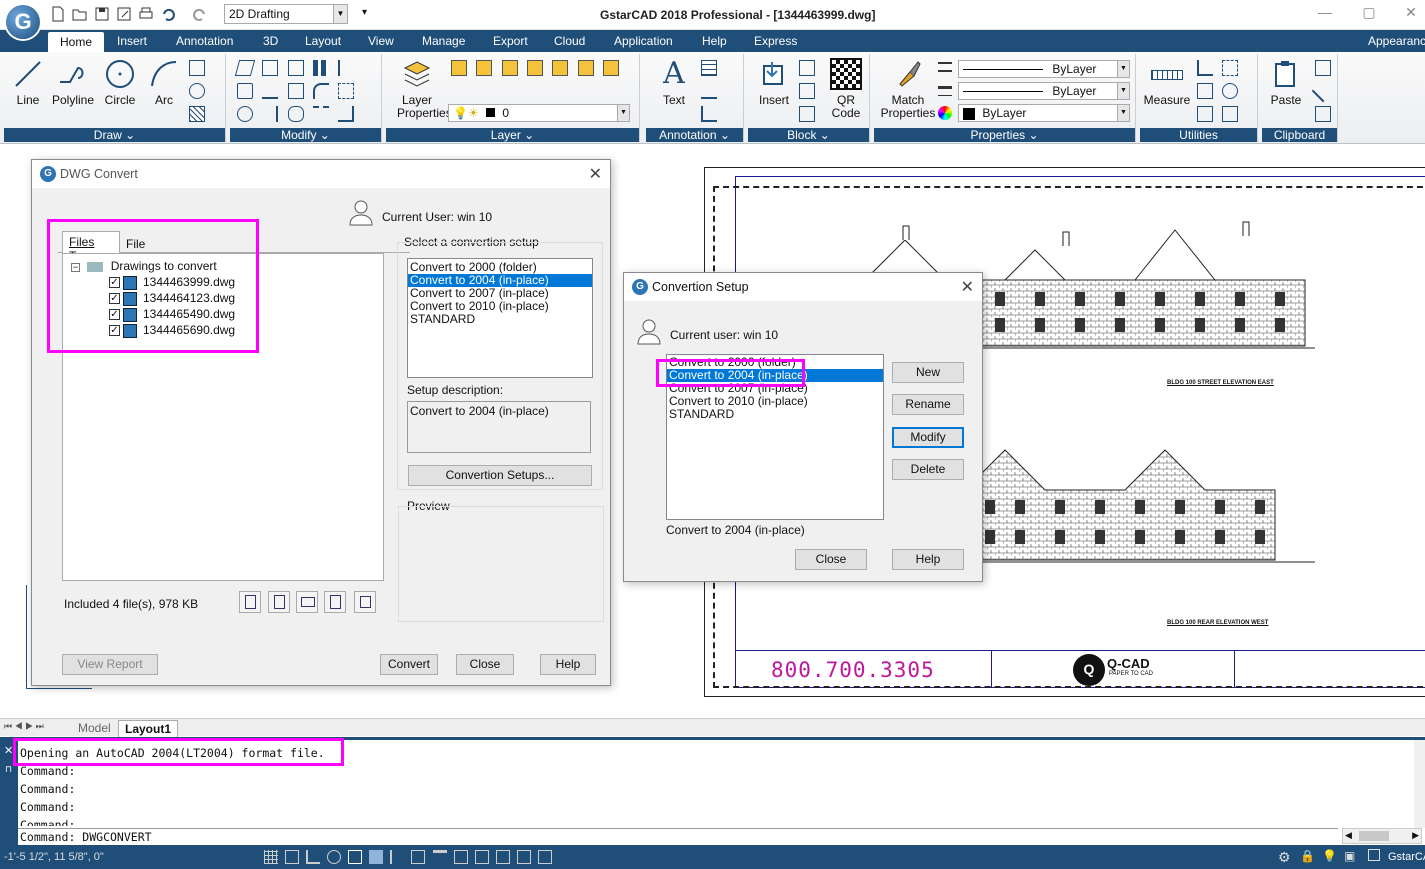  Describe the element at coordinates (1004, 135) in the screenshot. I see `properties-panel-title: Properties ⌄` at that location.